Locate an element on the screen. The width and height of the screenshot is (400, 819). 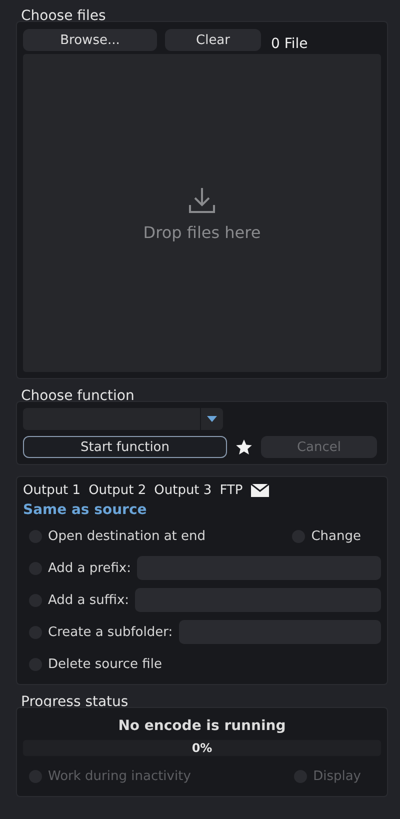
clear-button: Clear is located at coordinates (213, 40).